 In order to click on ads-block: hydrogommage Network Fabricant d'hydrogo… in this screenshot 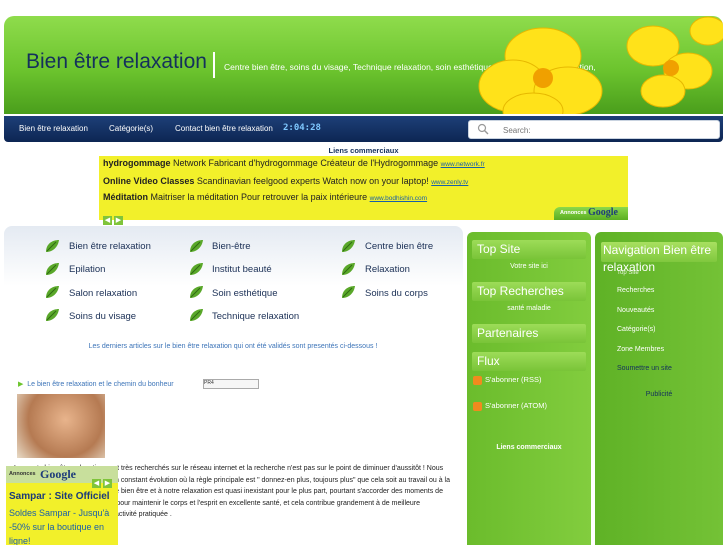, I will do `click(363, 190)`.